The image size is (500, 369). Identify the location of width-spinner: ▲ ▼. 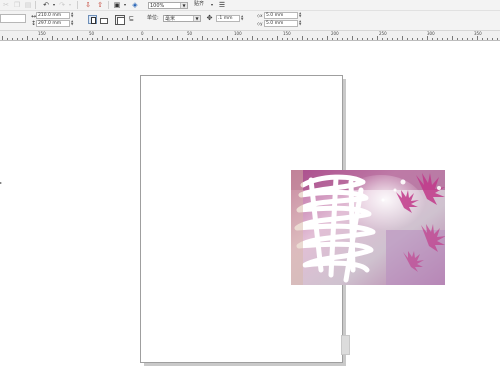
(73, 15).